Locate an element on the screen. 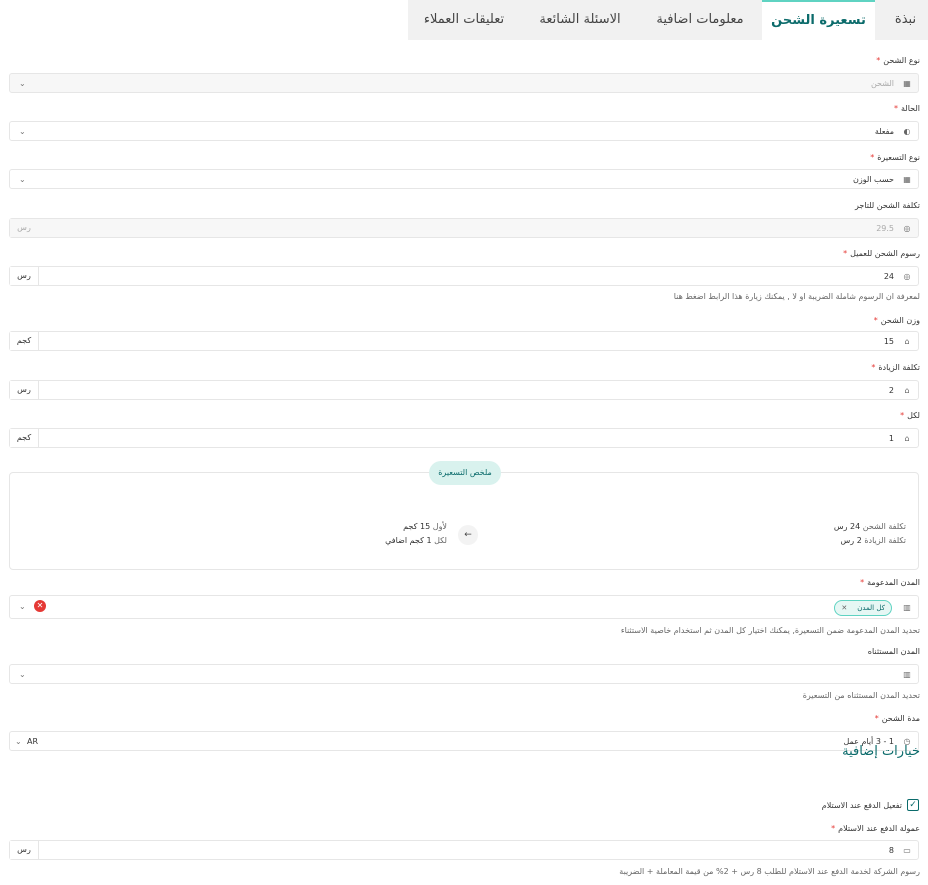 The image size is (928, 885). excluded-cities-hint: تحديد المدن المستثناه من التسعيرة is located at coordinates (861, 695).